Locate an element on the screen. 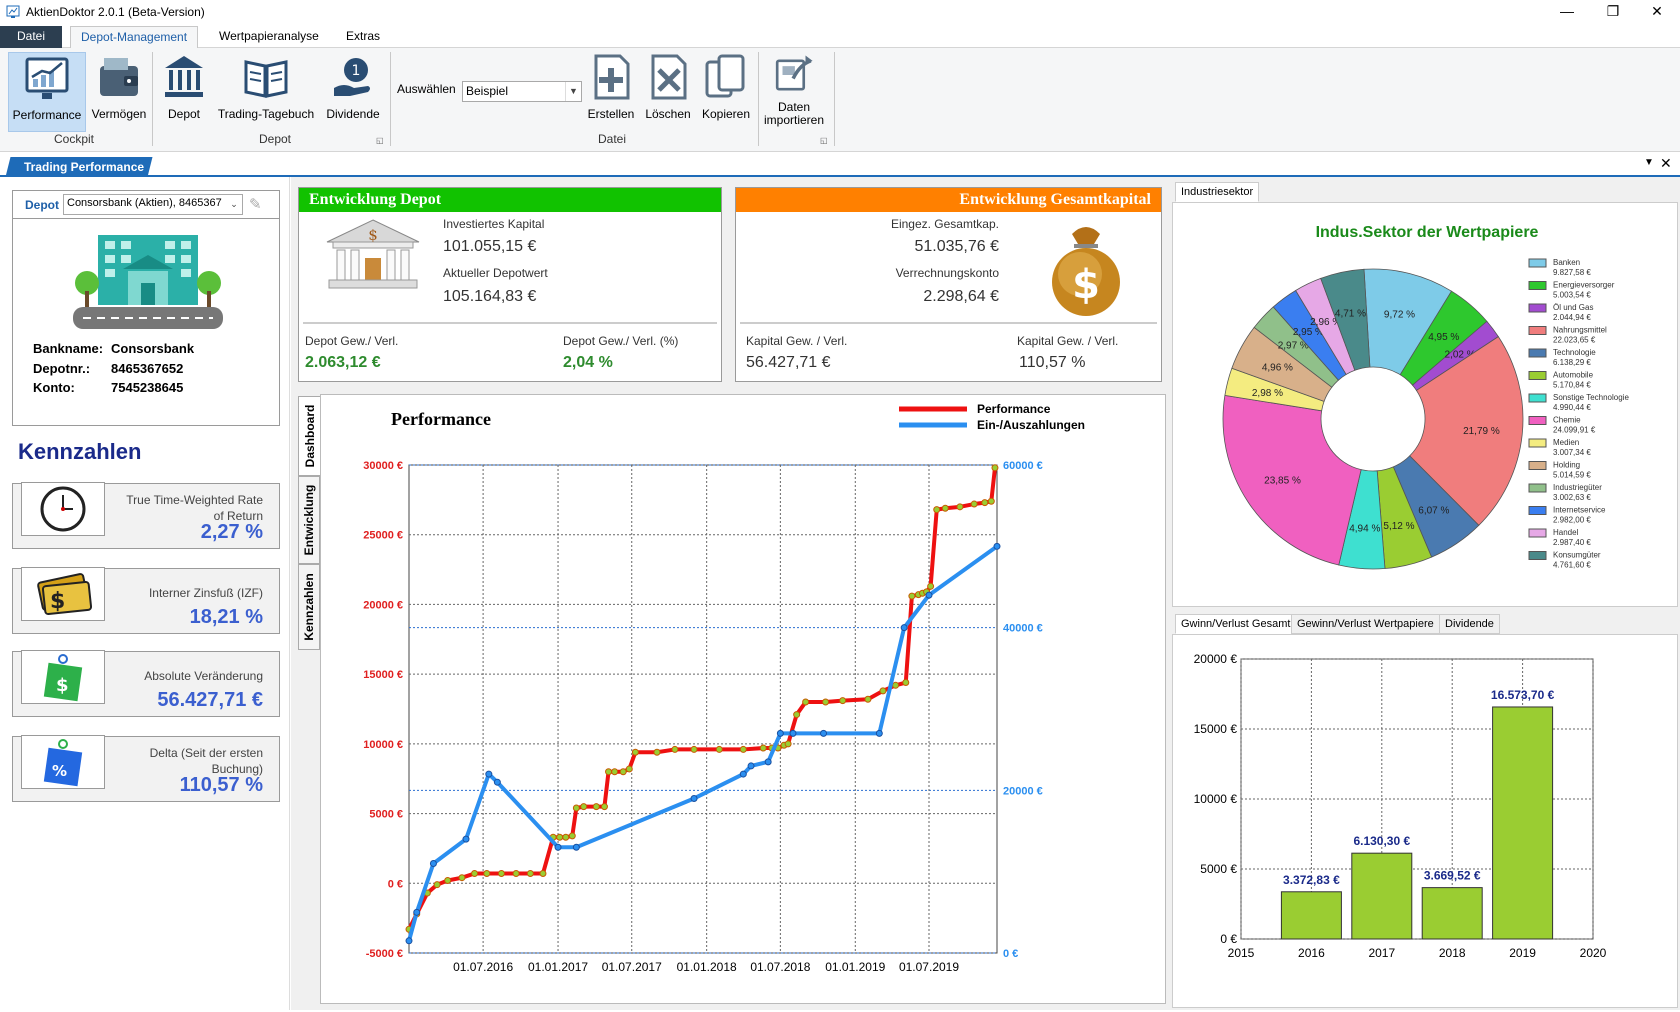  legend-label: Energieversorger is located at coordinates (1584, 285).